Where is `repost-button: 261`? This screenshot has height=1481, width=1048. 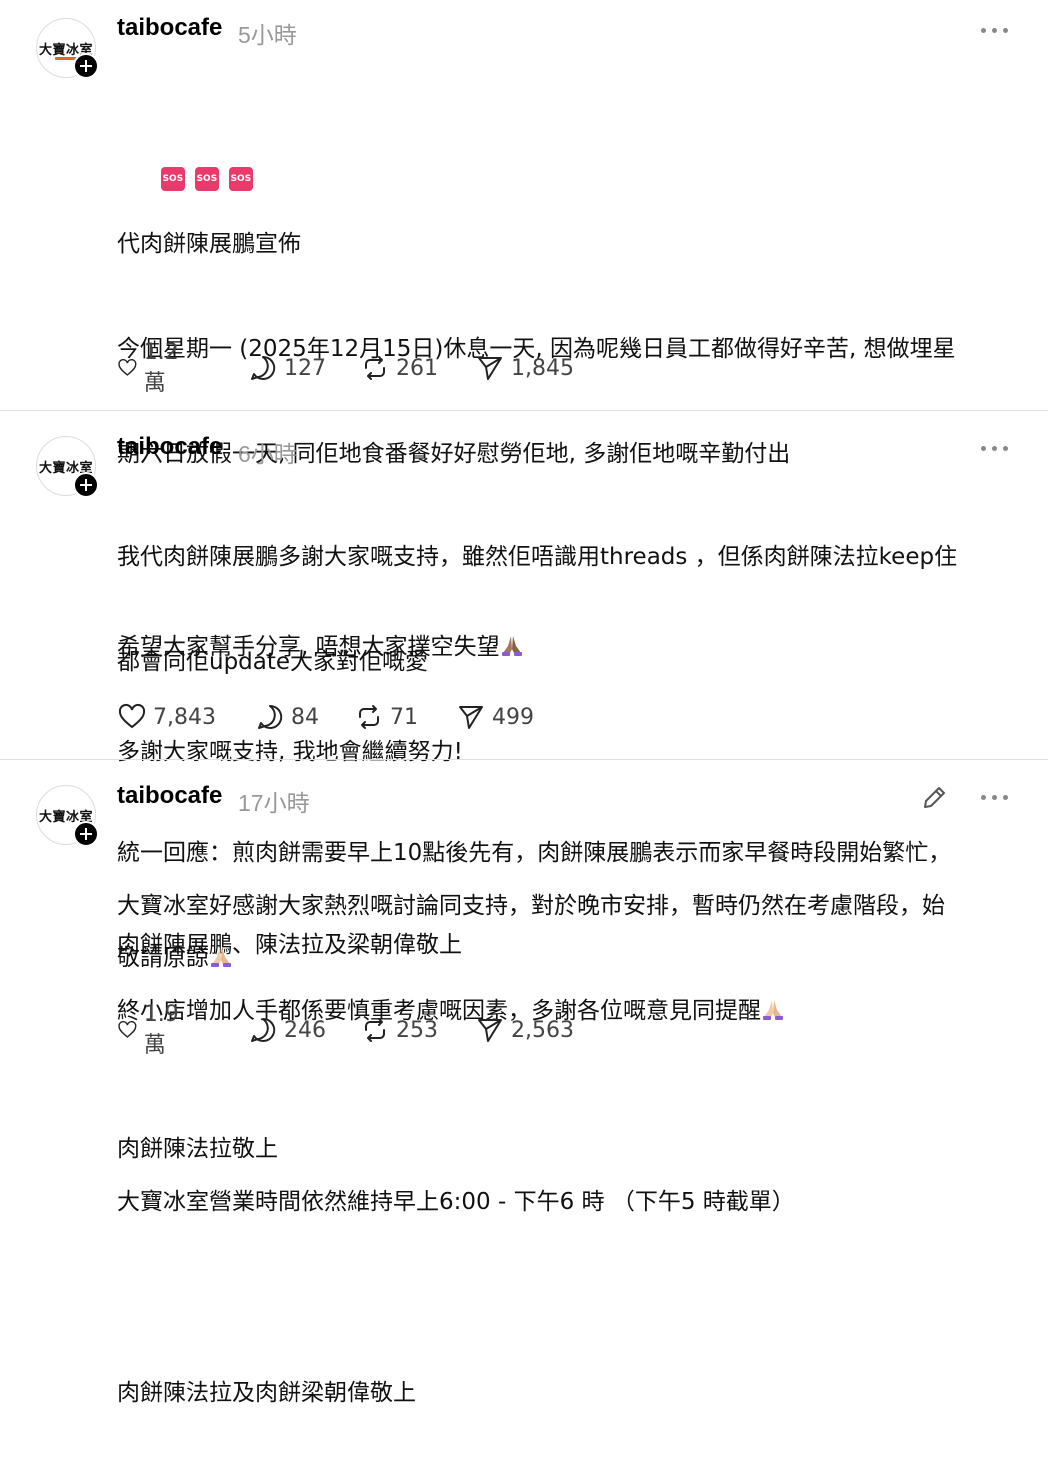 repost-button: 261 is located at coordinates (399, 368).